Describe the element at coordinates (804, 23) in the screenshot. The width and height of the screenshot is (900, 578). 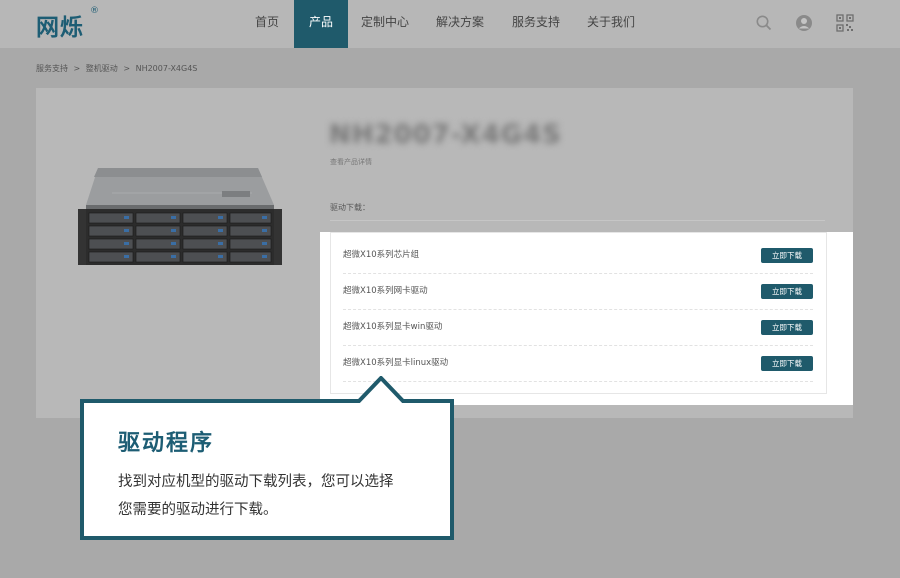
I see `user-icon` at that location.